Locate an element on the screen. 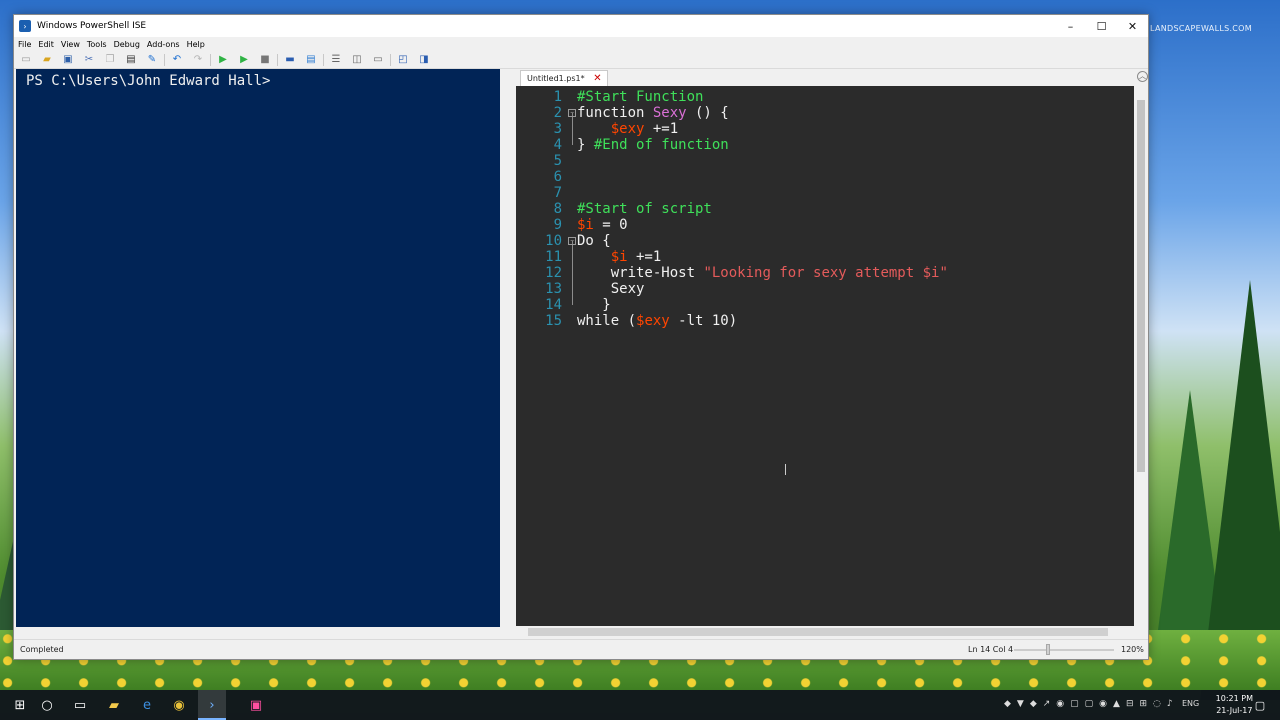 This screenshot has width=1280, height=720. code-line: 14 } is located at coordinates (825, 305).